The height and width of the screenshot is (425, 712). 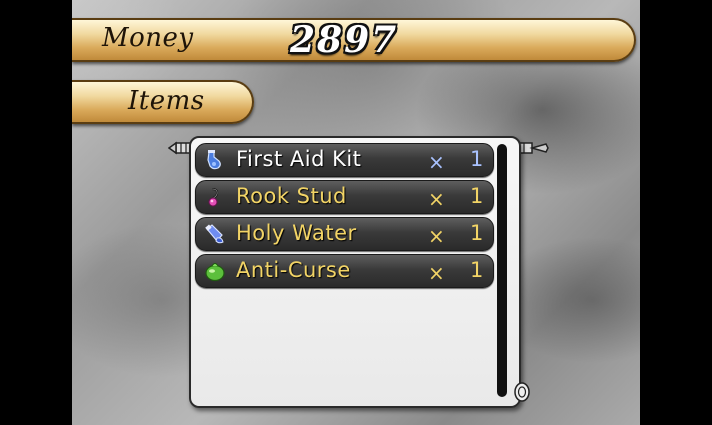 I want to click on item-row-rook-stud: Rook Stud × 1, so click(x=344, y=197).